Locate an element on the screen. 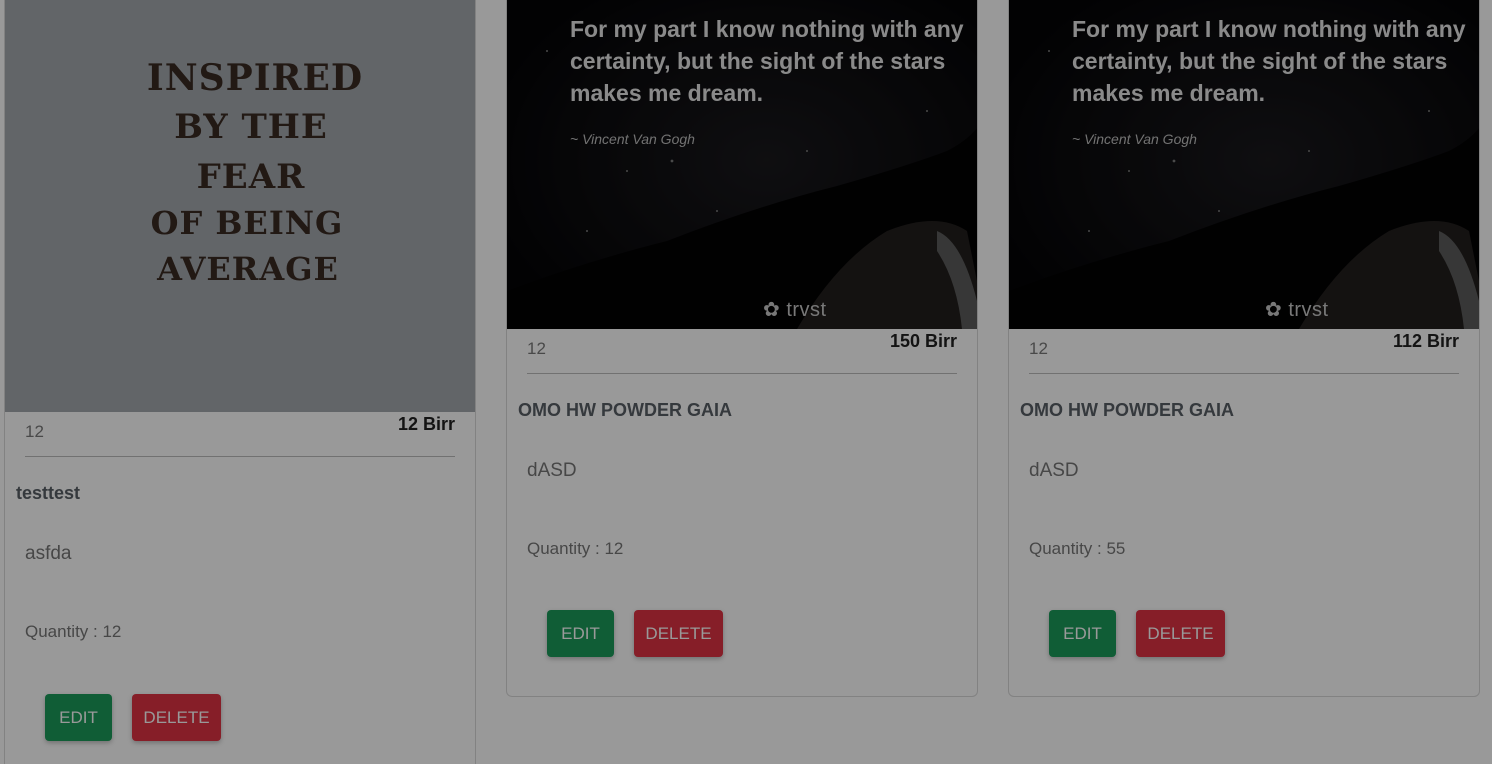  product-quantity: Quantity : 55 is located at coordinates (1077, 548).